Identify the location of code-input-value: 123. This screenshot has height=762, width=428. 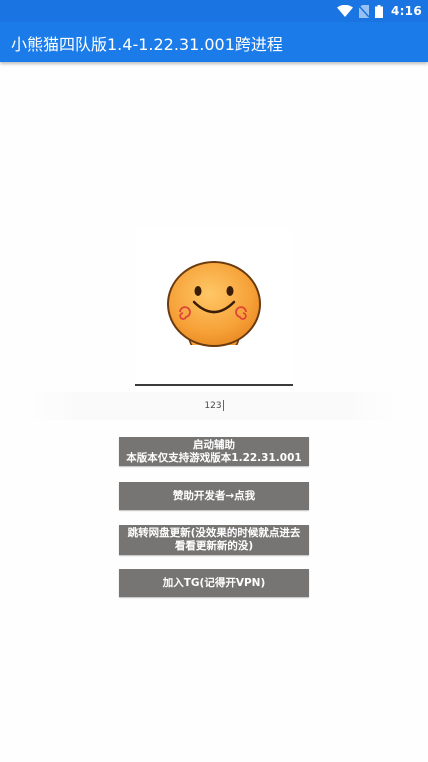
(213, 406).